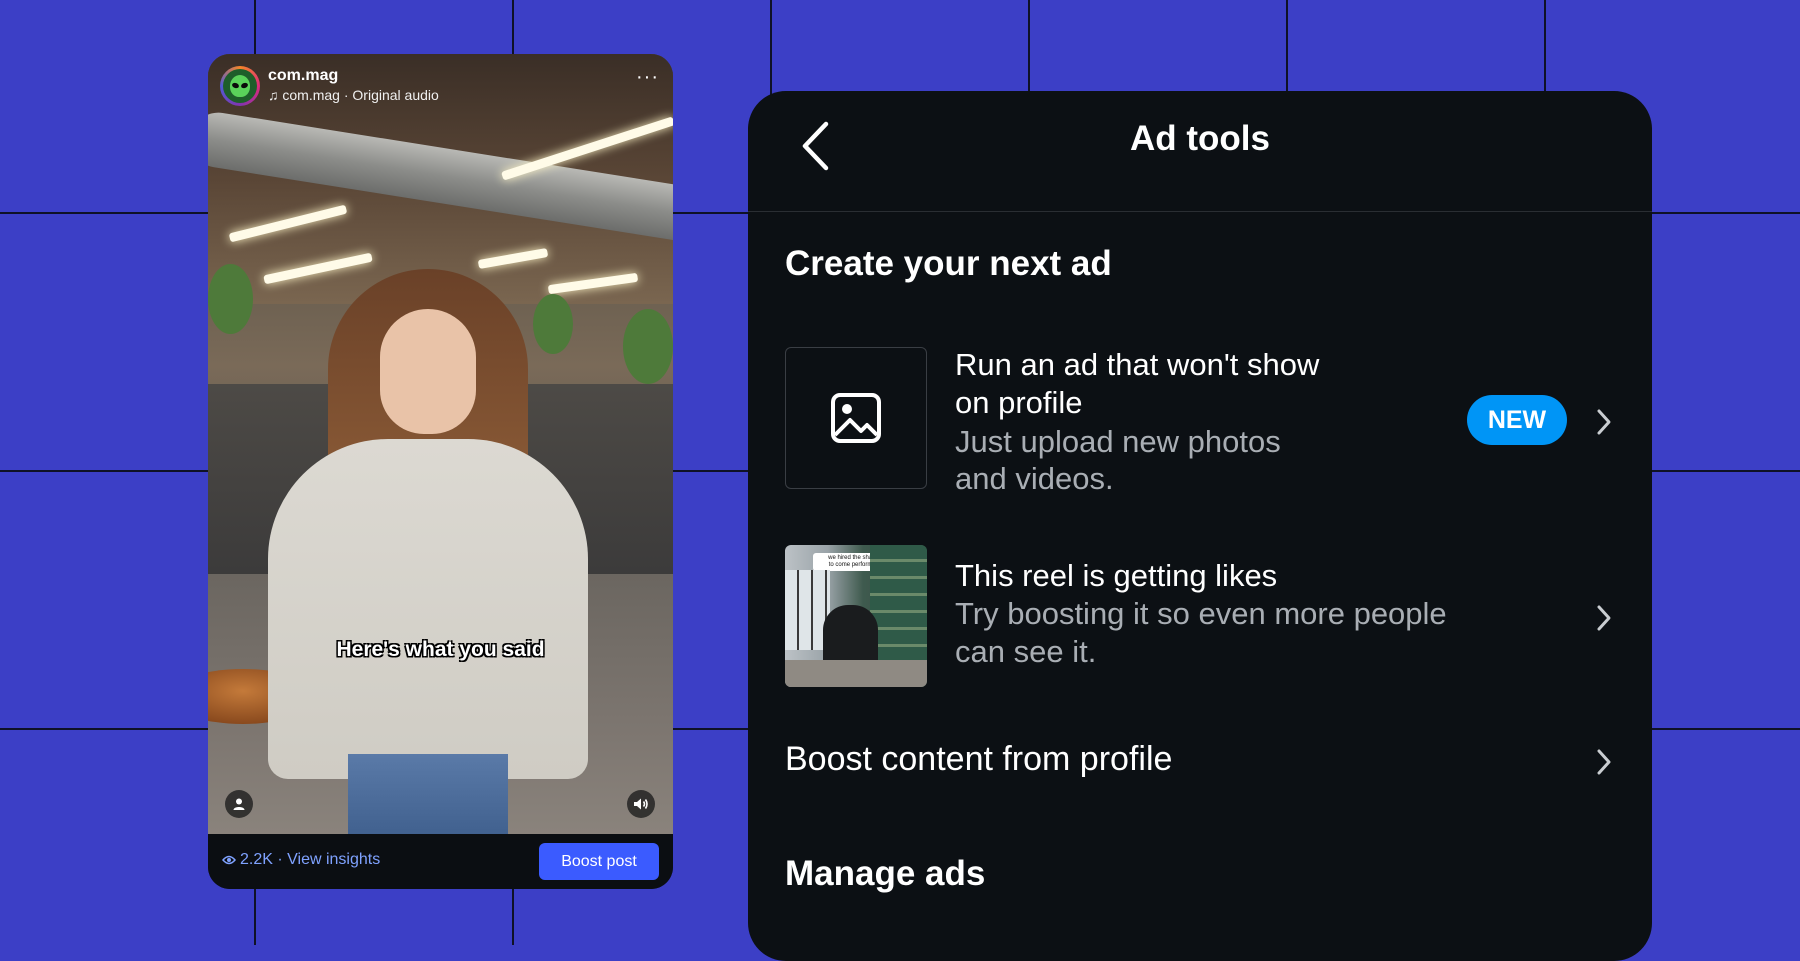 The image size is (1800, 961). What do you see at coordinates (1118, 441) in the screenshot?
I see `row-subtitle: Just upload new photos` at bounding box center [1118, 441].